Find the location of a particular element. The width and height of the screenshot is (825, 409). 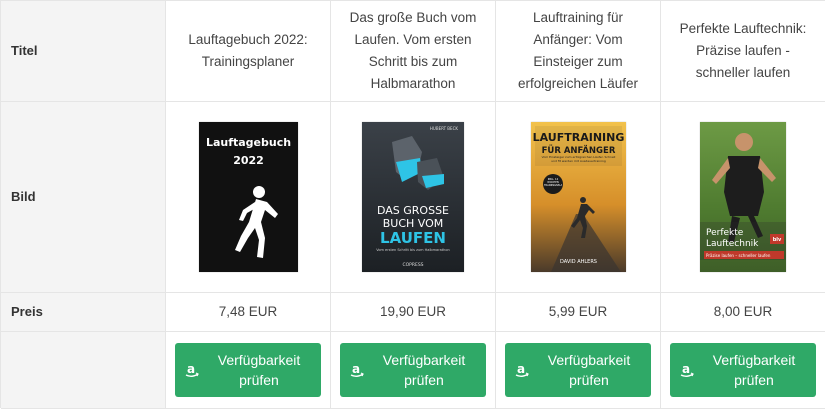

row-label-price-text: Preis is located at coordinates (27, 311).